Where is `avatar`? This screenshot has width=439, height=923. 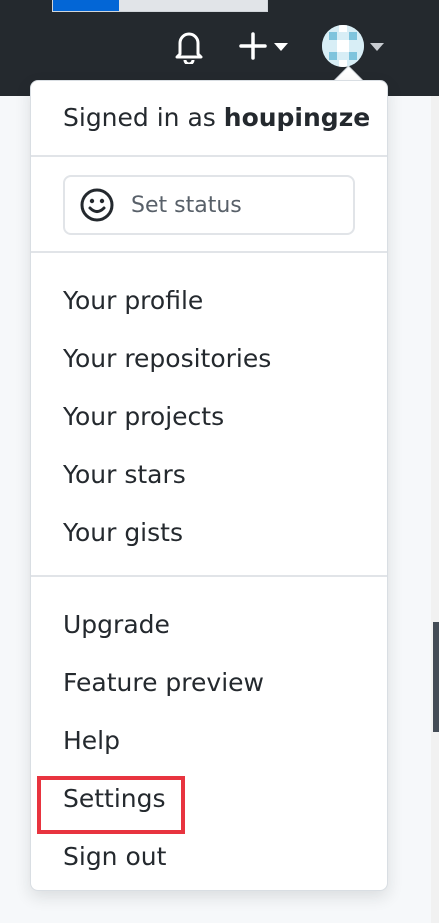
avatar is located at coordinates (343, 46).